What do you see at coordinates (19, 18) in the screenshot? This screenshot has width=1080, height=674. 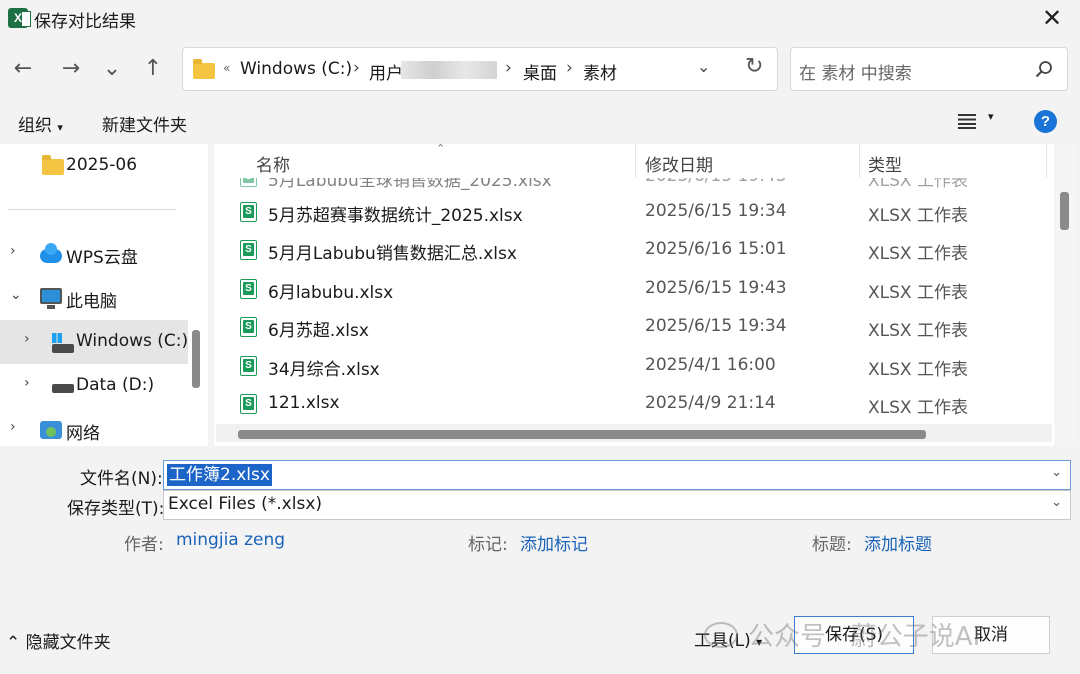 I see `excel-app-icon: X` at bounding box center [19, 18].